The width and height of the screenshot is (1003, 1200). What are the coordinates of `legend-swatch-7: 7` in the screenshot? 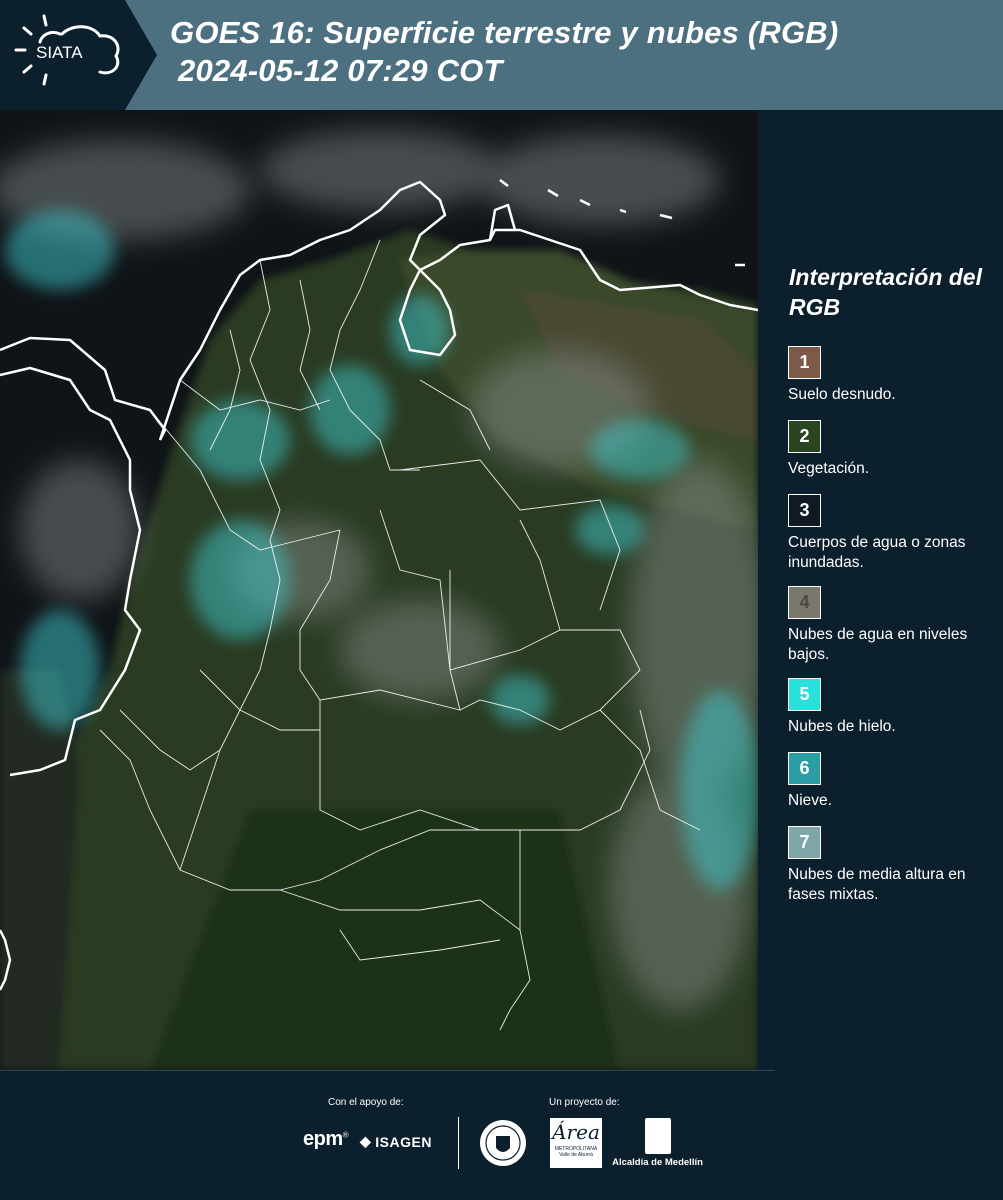 It's located at (804, 842).